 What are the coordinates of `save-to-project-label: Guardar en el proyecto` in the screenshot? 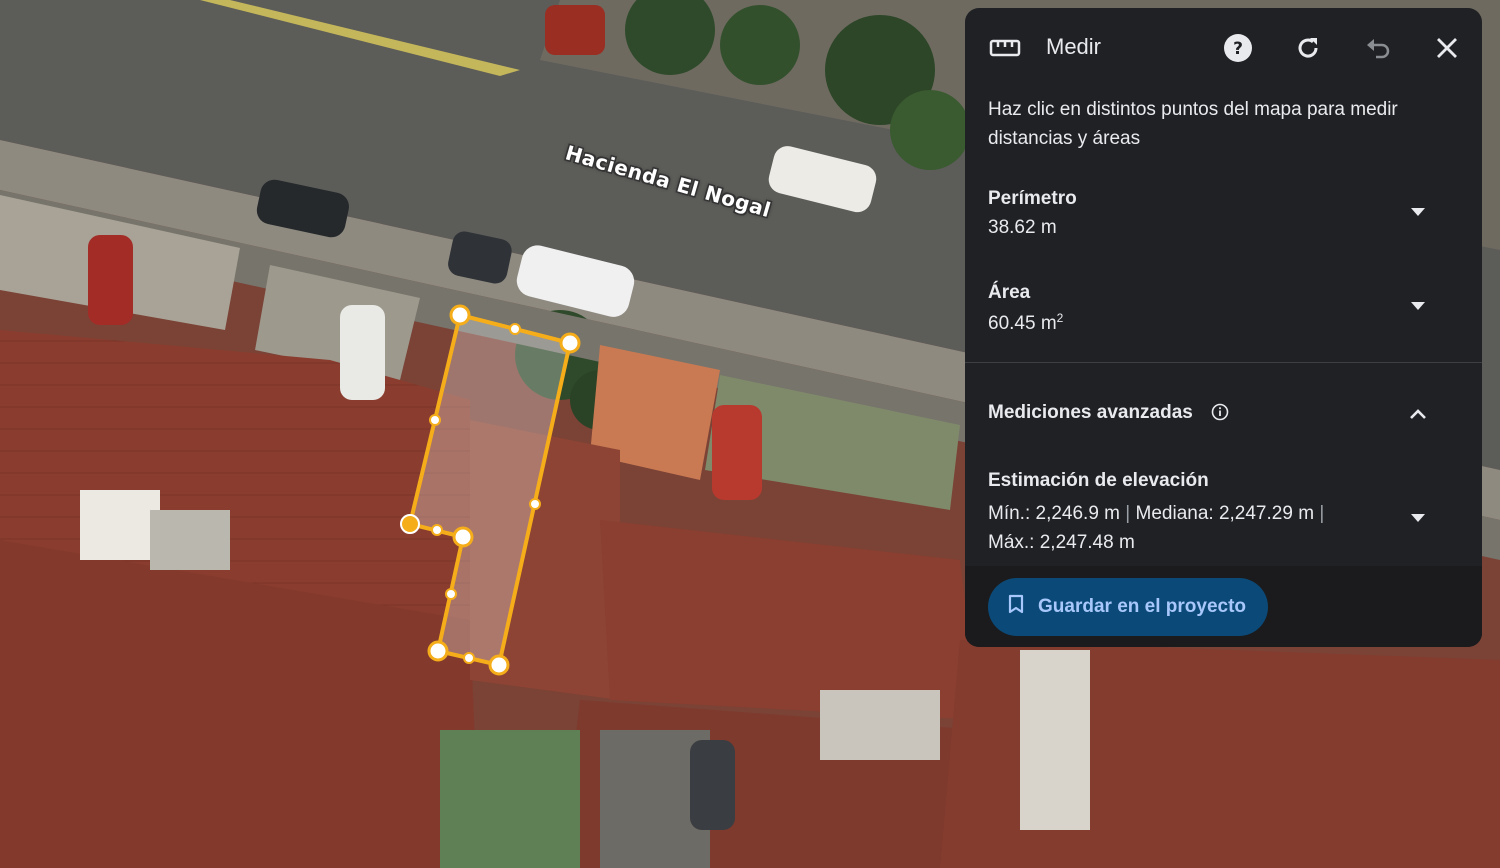 It's located at (1142, 606).